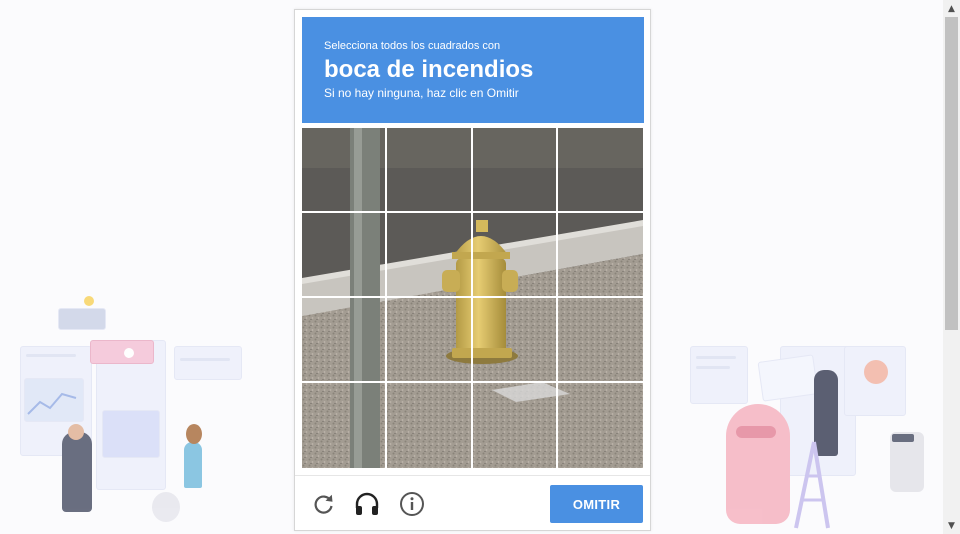 This screenshot has width=960, height=534. I want to click on scrollbar-thumb, so click(951, 173).